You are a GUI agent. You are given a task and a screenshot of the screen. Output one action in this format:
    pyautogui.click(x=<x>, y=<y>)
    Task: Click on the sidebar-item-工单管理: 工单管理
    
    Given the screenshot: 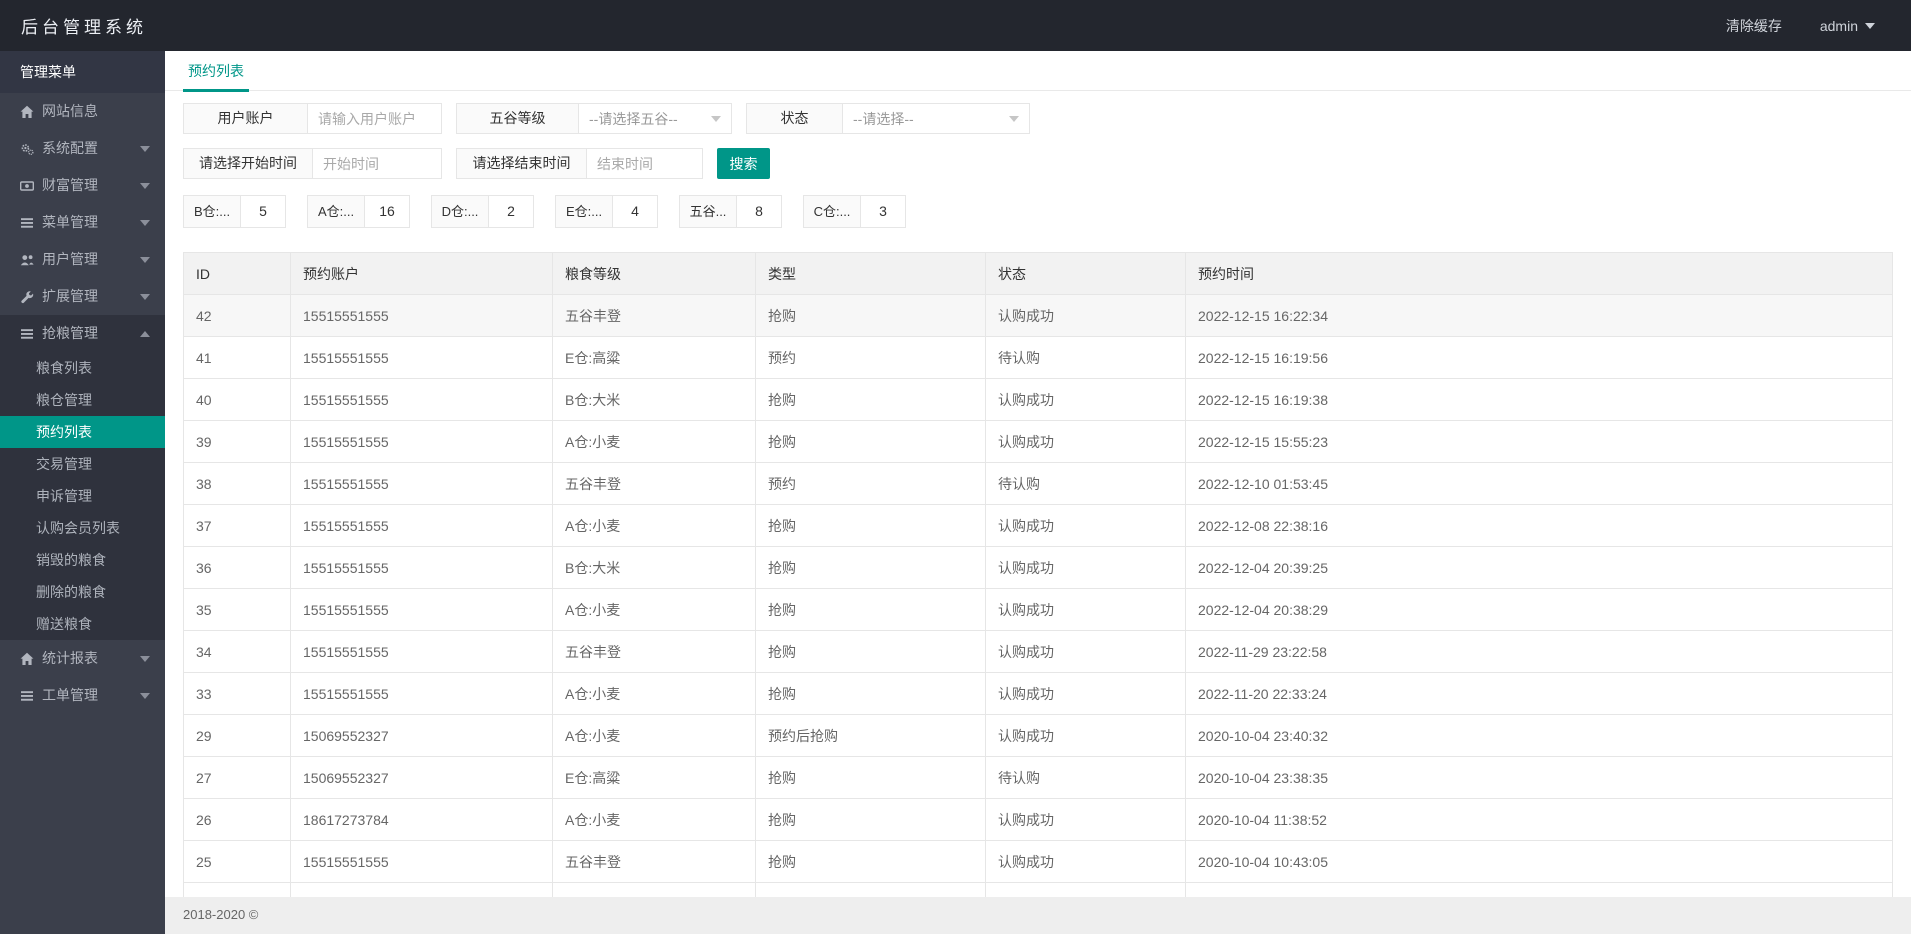 What is the action you would take?
    pyautogui.click(x=82, y=695)
    